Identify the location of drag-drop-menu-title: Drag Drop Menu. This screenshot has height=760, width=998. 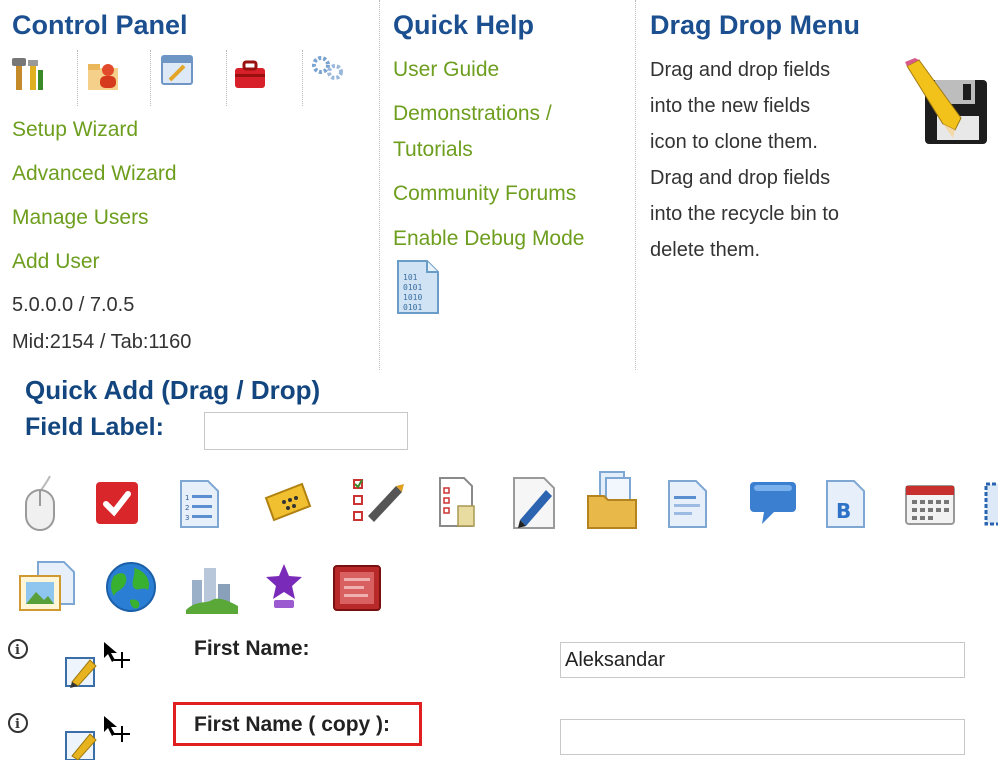
(755, 25).